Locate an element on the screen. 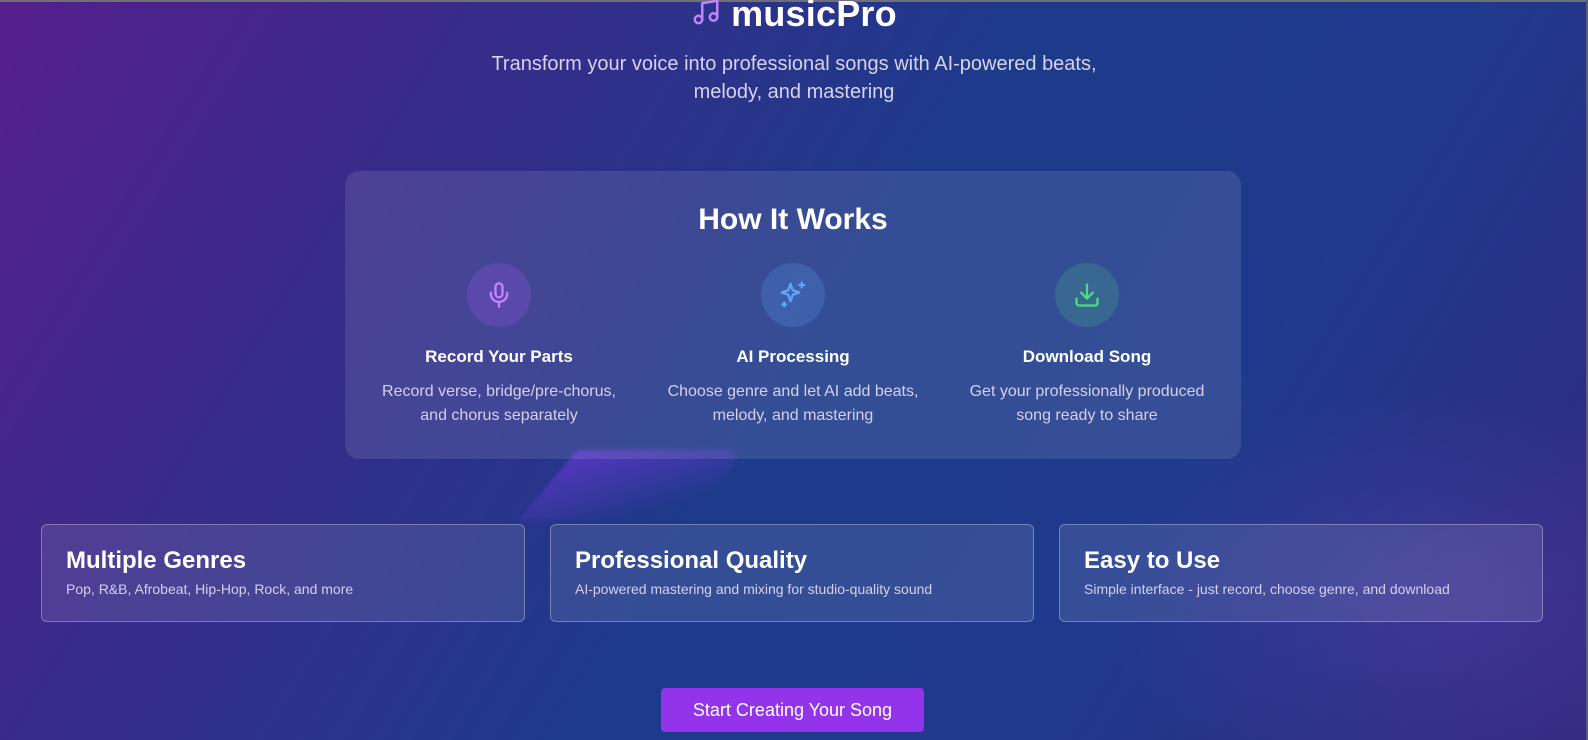  sparkles-icon is located at coordinates (793, 295).